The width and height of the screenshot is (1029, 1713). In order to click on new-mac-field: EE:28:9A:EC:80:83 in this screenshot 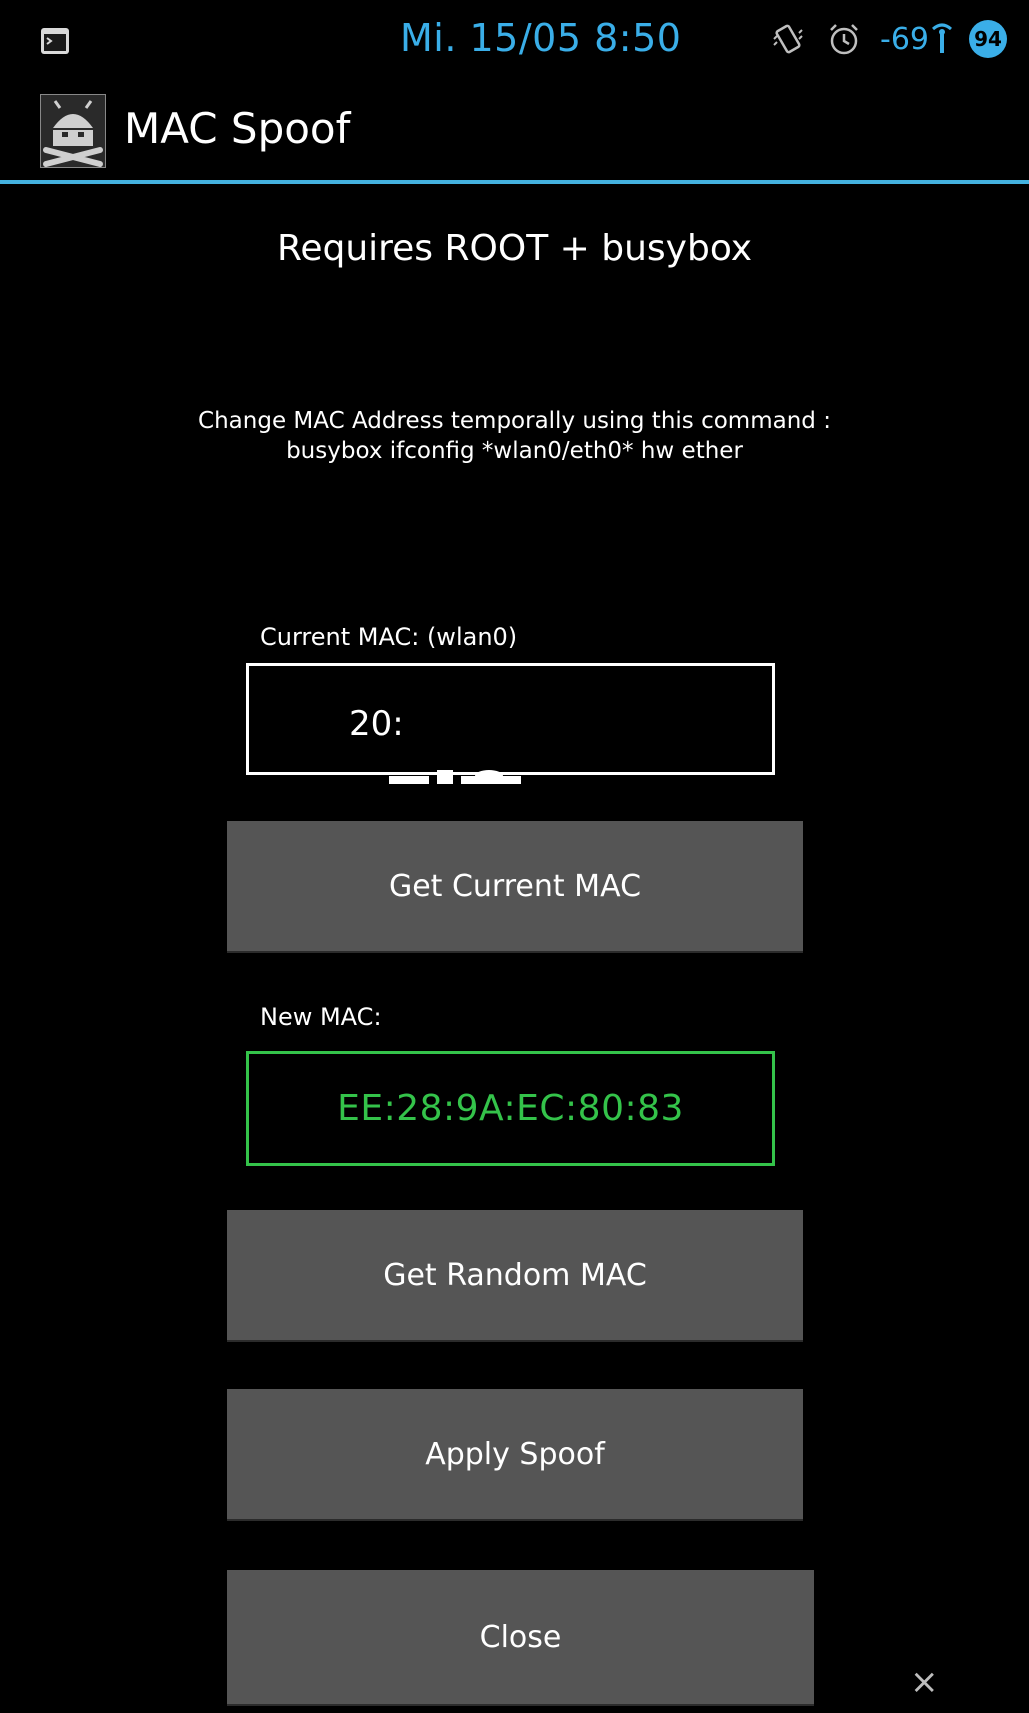, I will do `click(510, 1108)`.